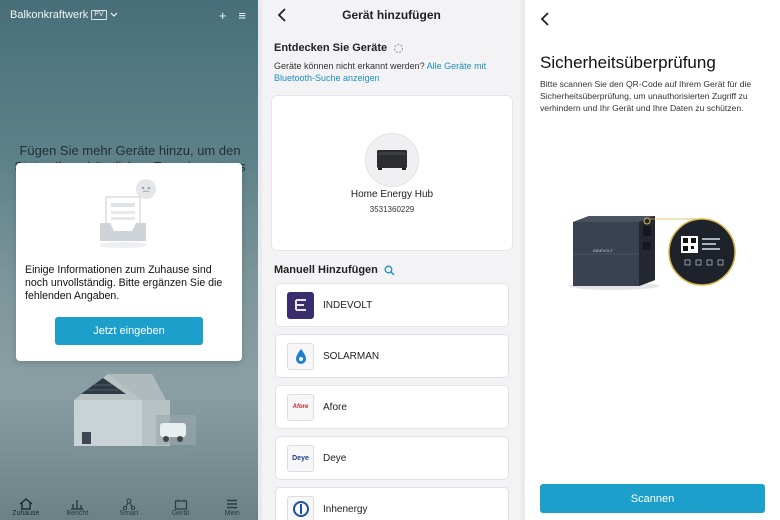 The image size is (780, 520). I want to click on brand-item-solarman: SOLARMAN, so click(392, 356).